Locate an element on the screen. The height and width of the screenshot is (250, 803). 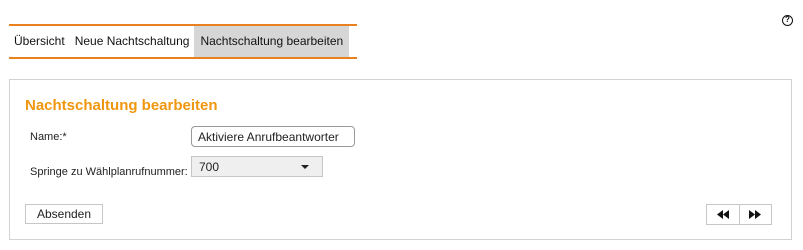
jump-select-value: 700 is located at coordinates (209, 167).